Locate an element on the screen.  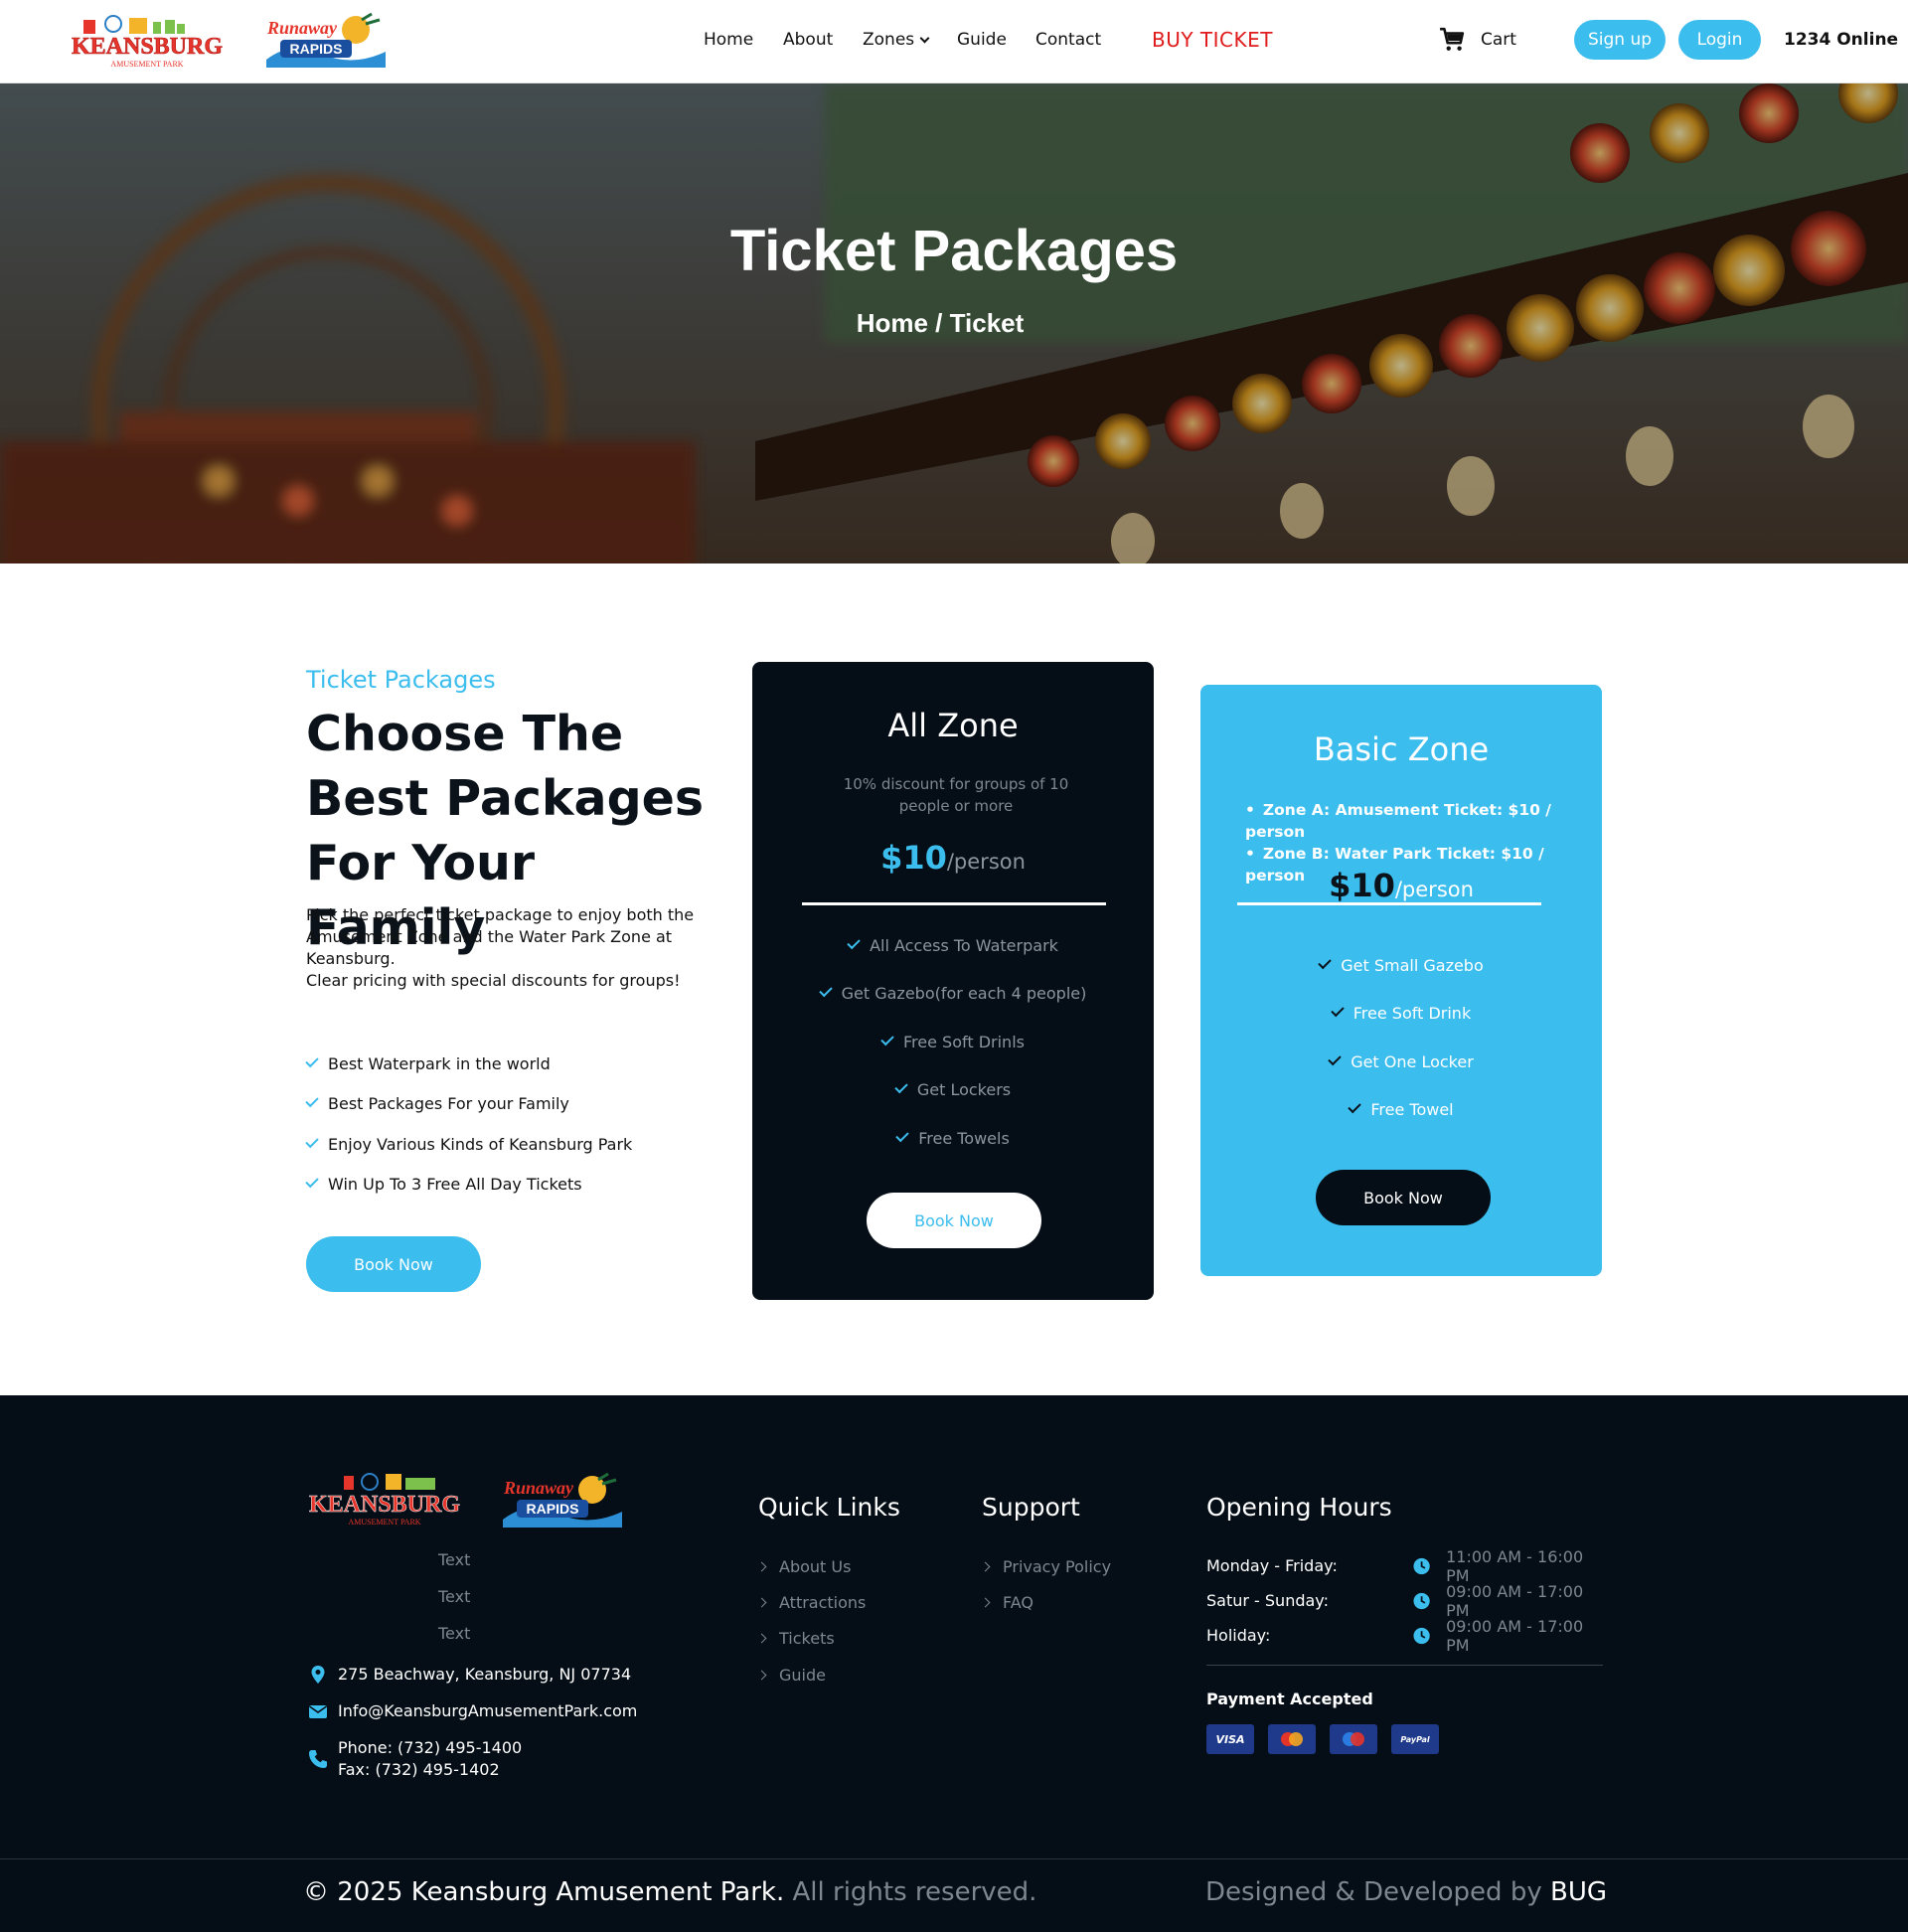
mastercard-logo is located at coordinates (1292, 1739).